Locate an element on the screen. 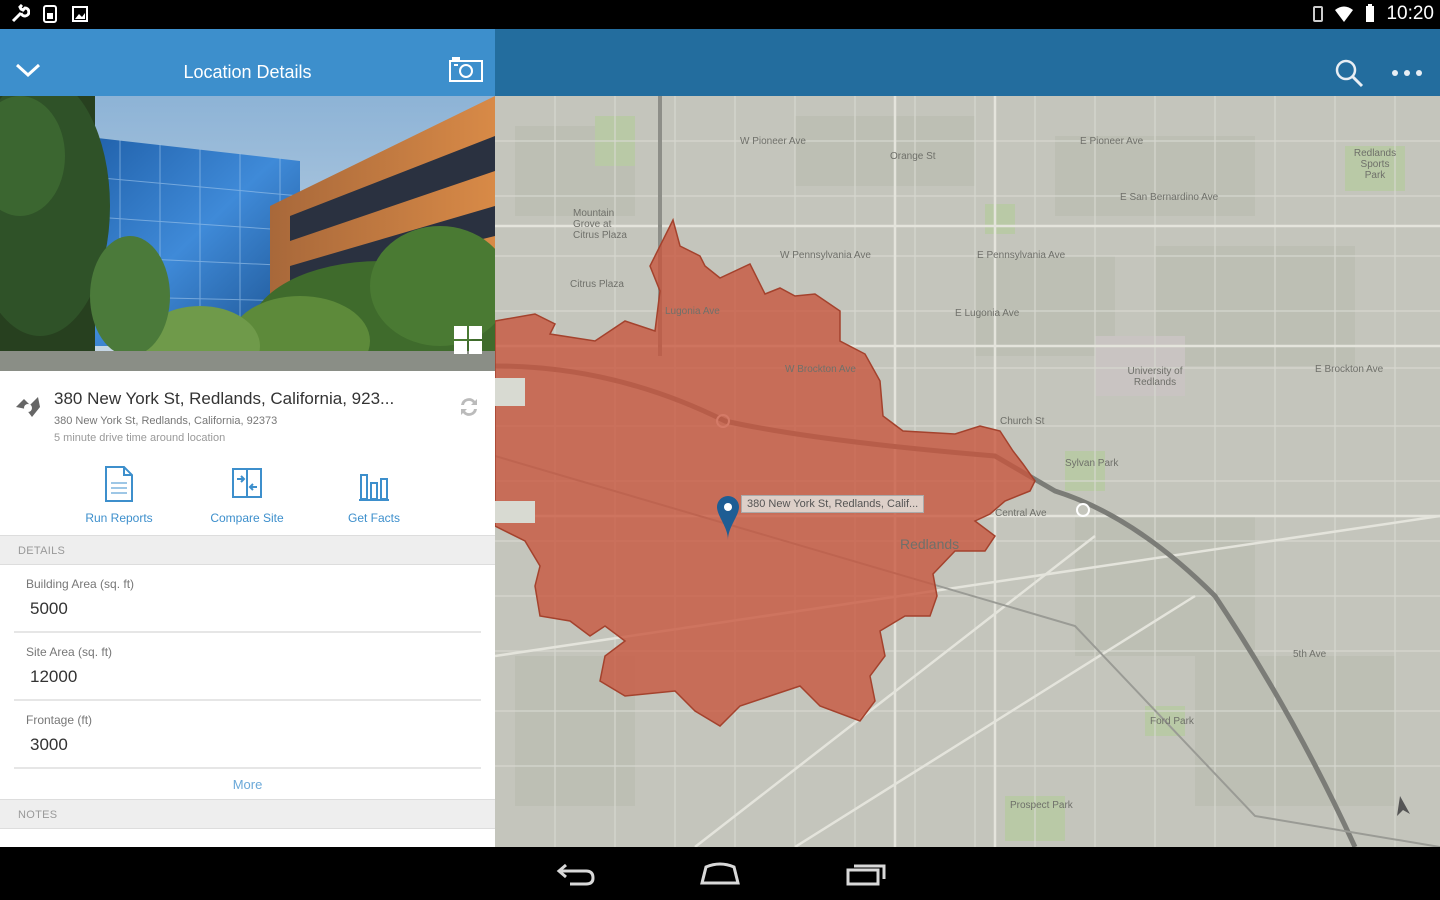  map-label: Orange St is located at coordinates (913, 156).